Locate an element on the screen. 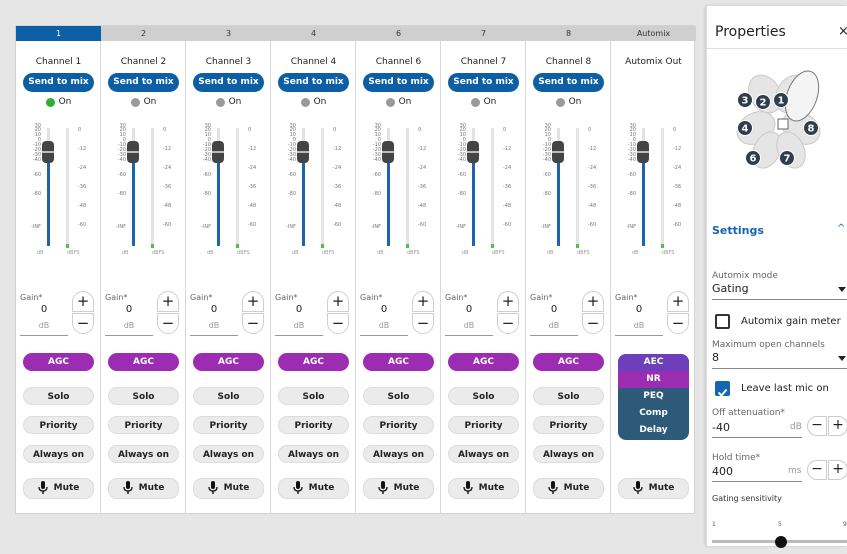  automix-mode-select: Gating is located at coordinates (730, 288).